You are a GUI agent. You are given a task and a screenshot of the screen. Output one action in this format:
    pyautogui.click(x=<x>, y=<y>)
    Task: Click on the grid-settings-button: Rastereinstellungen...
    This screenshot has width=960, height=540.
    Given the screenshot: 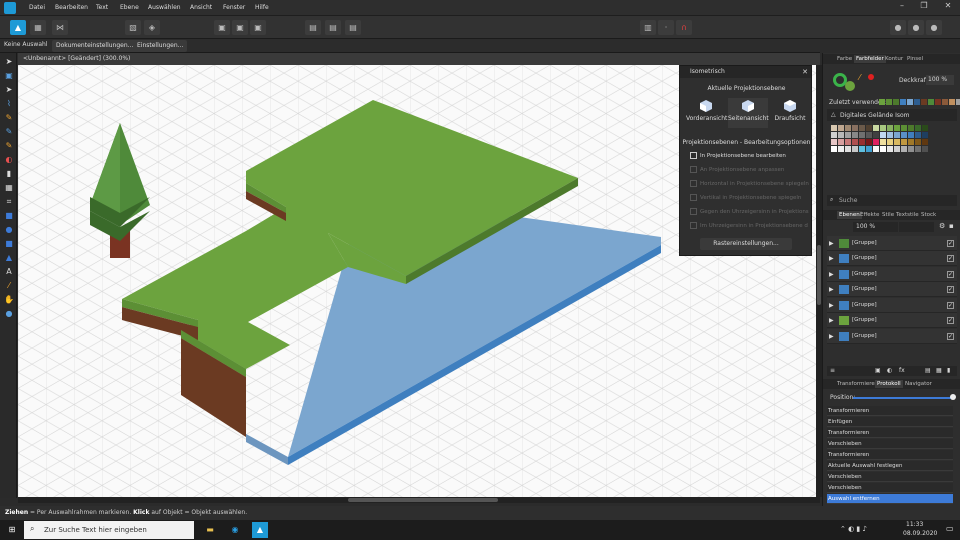 What is the action you would take?
    pyautogui.click(x=746, y=244)
    